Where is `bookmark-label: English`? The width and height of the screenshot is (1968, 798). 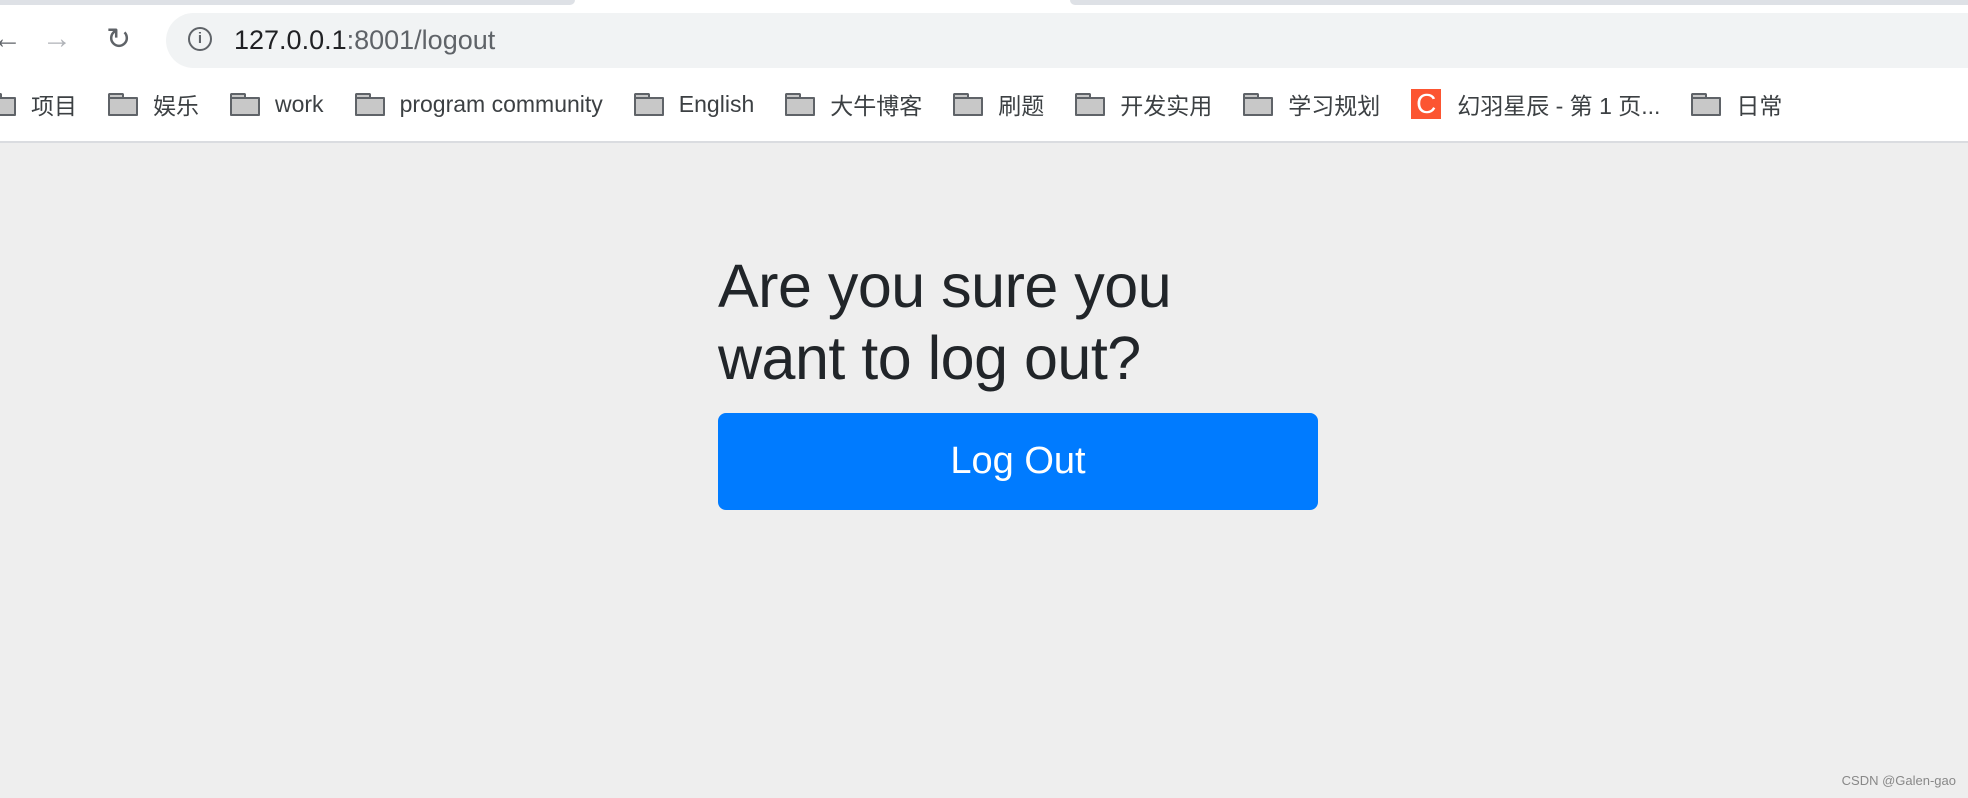
bookmark-label: English is located at coordinates (716, 103).